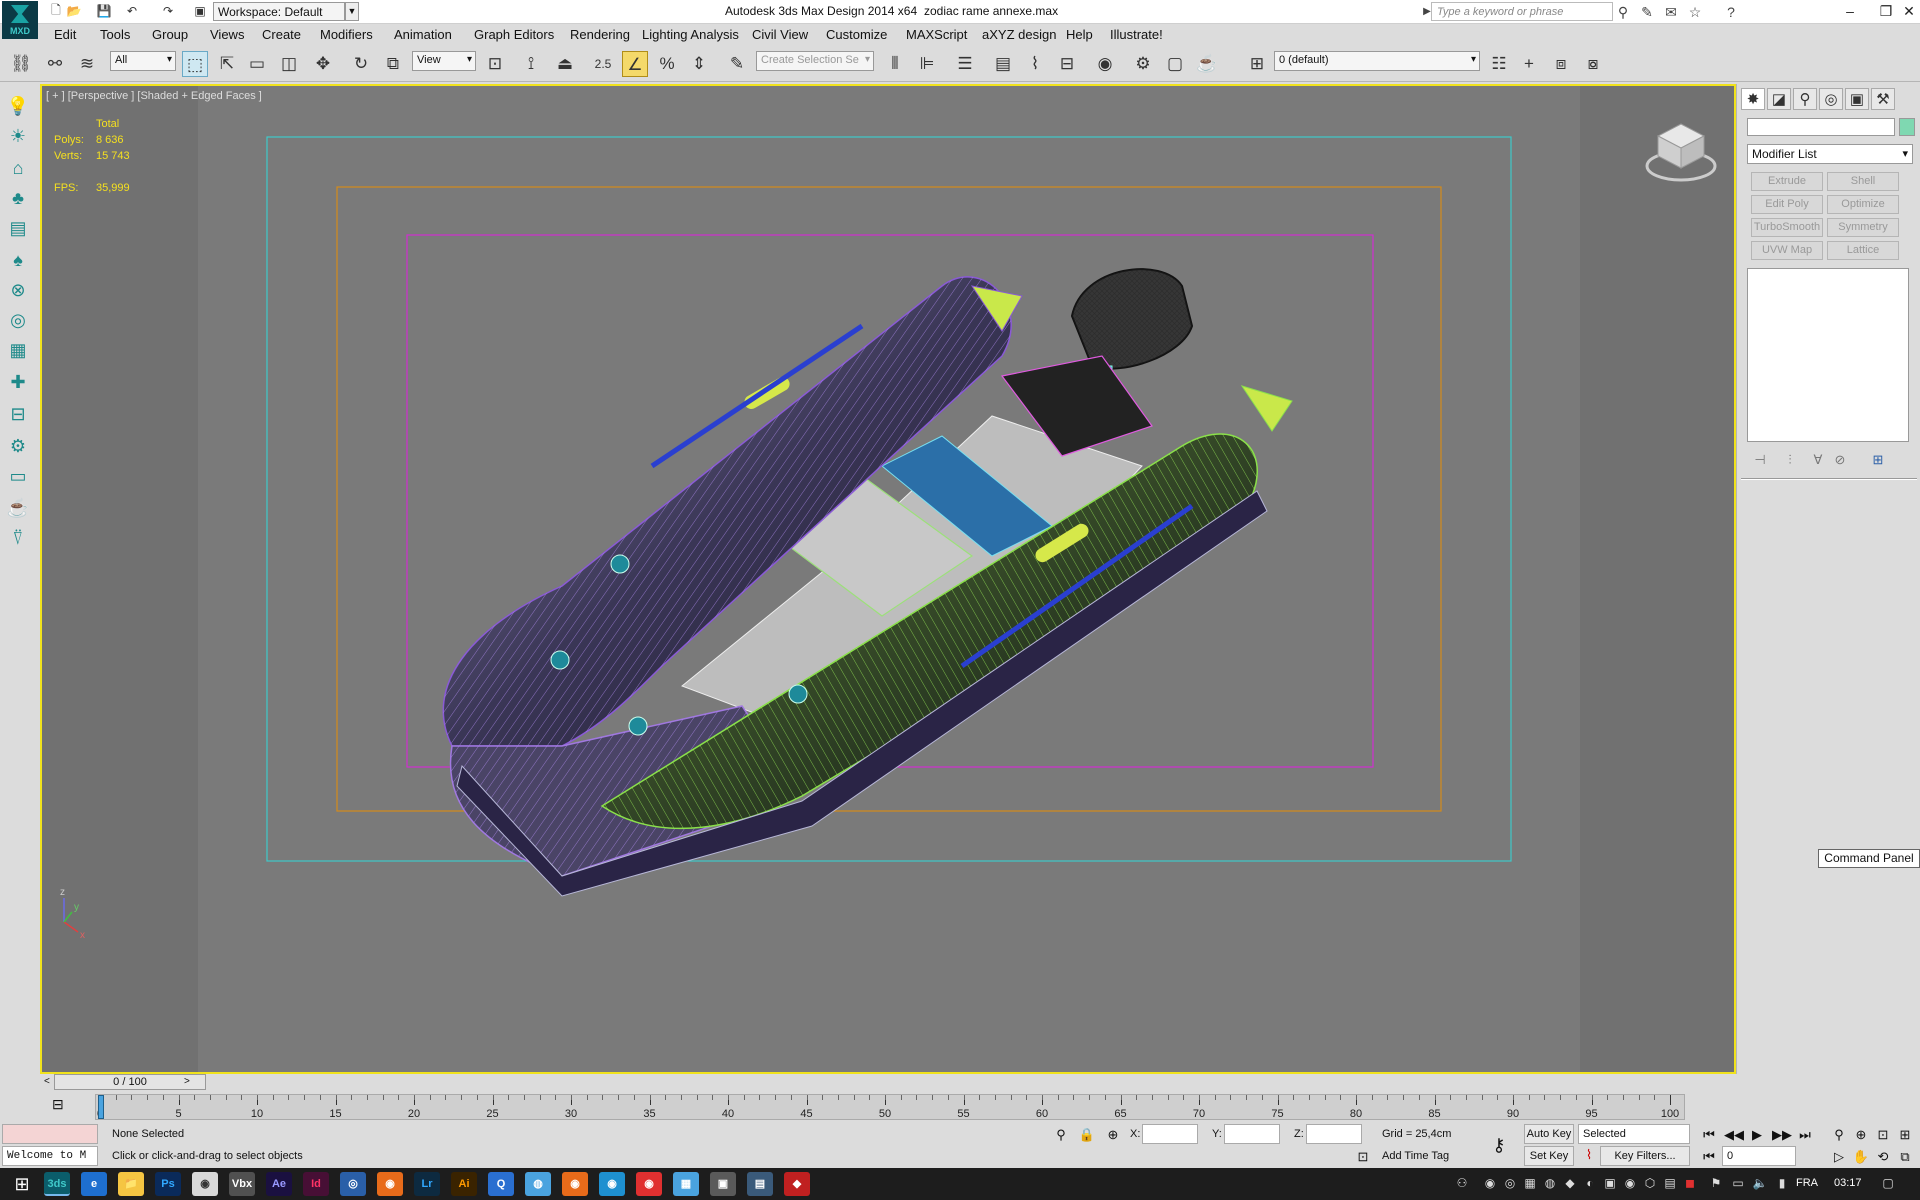 The width and height of the screenshot is (1920, 1200). Describe the element at coordinates (1861, 1135) in the screenshot. I see `zoom-all-icon: ⊕` at that location.